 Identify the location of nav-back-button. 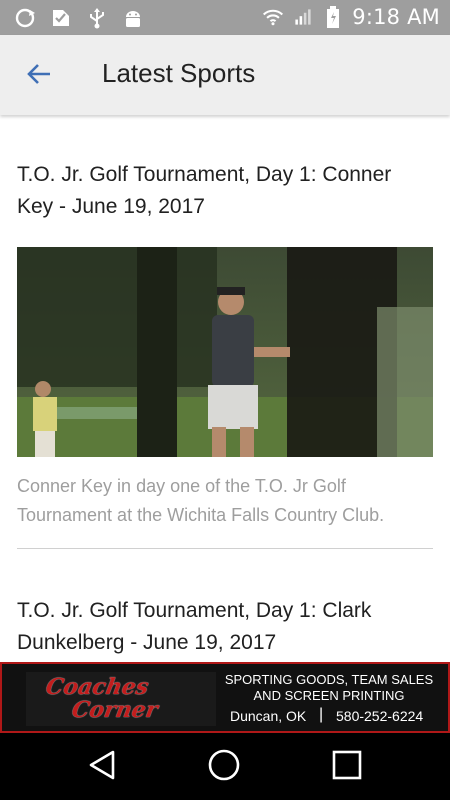
(102, 767).